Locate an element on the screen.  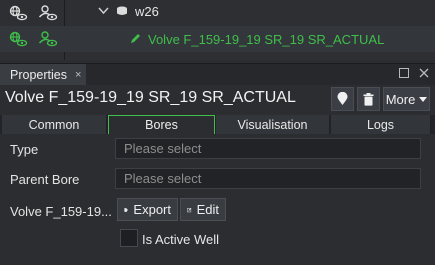
edit-icon is located at coordinates (189, 209).